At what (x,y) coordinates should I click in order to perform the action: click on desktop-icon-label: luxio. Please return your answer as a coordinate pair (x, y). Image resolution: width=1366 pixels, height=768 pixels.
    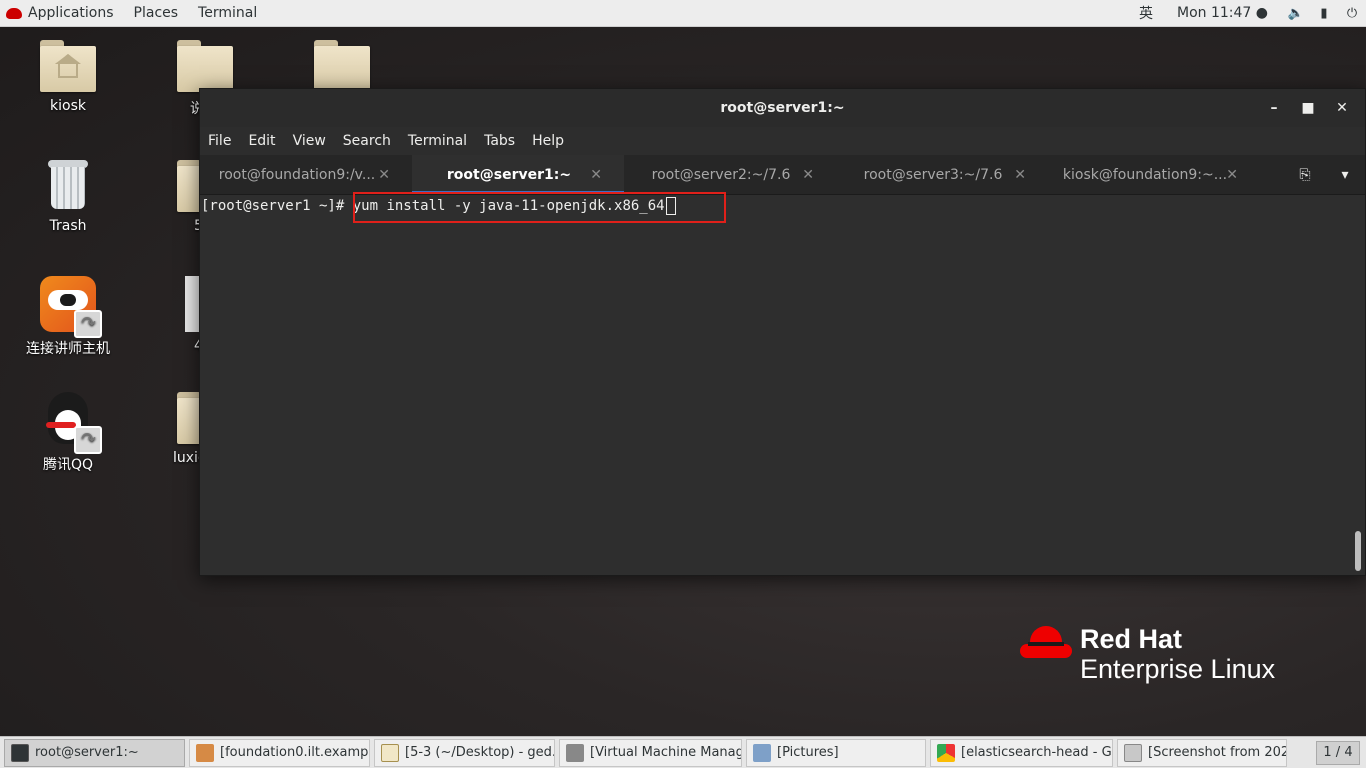
    Looking at the image, I should click on (186, 458).